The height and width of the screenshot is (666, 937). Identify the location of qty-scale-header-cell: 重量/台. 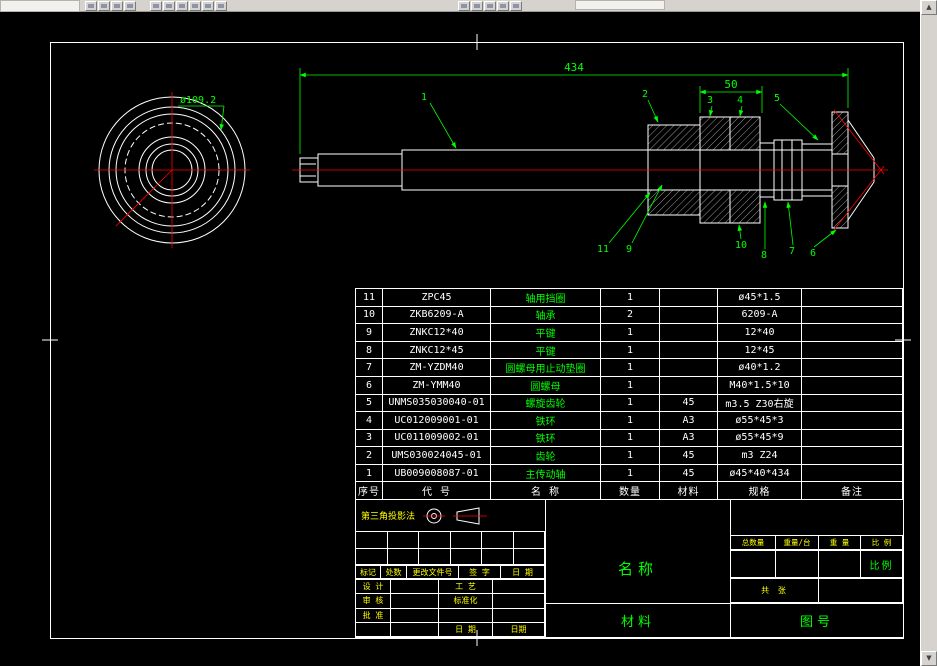
(797, 543).